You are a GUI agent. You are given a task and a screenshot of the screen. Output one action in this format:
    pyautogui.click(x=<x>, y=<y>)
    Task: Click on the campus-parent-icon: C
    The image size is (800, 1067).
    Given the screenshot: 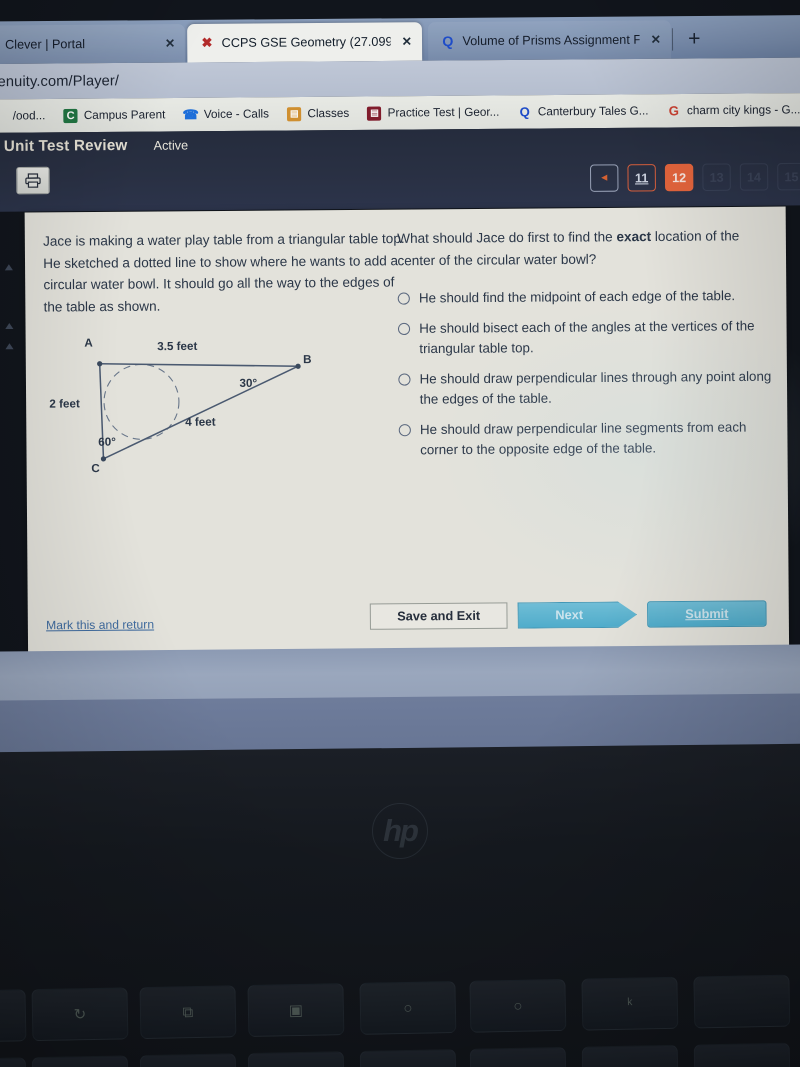 What is the action you would take?
    pyautogui.click(x=70, y=115)
    